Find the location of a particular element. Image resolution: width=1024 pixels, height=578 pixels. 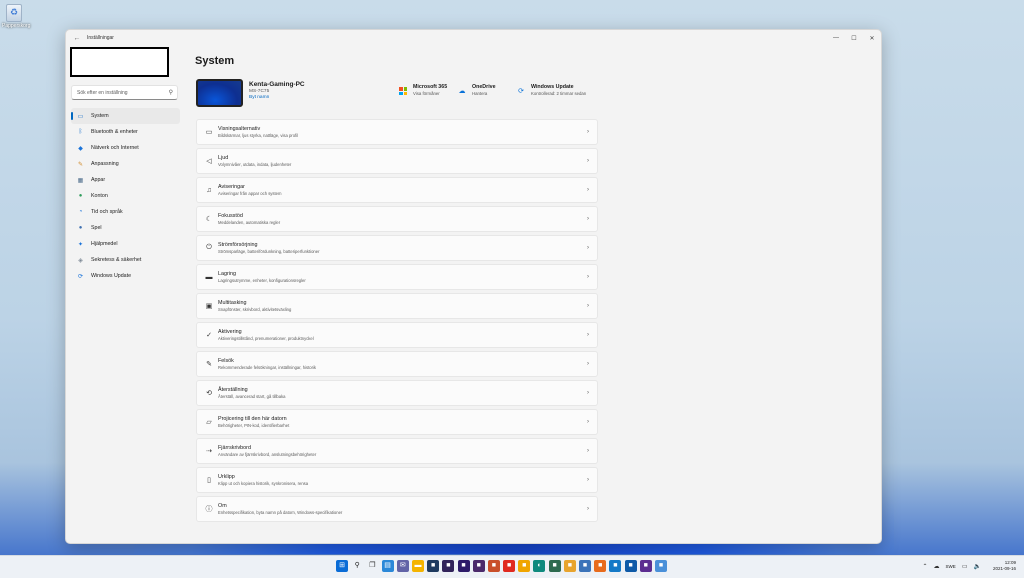

taskbar-chat-icon: ✉ is located at coordinates (402, 566).